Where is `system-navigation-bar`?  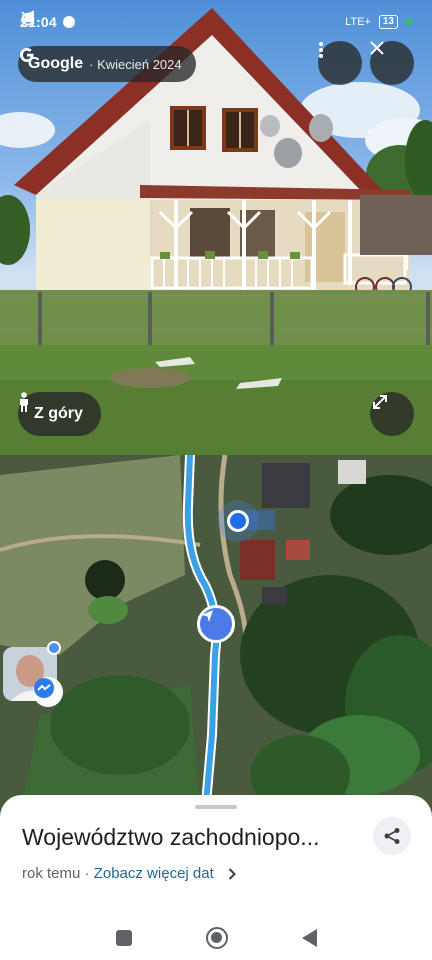 system-navigation-bar is located at coordinates (216, 937).